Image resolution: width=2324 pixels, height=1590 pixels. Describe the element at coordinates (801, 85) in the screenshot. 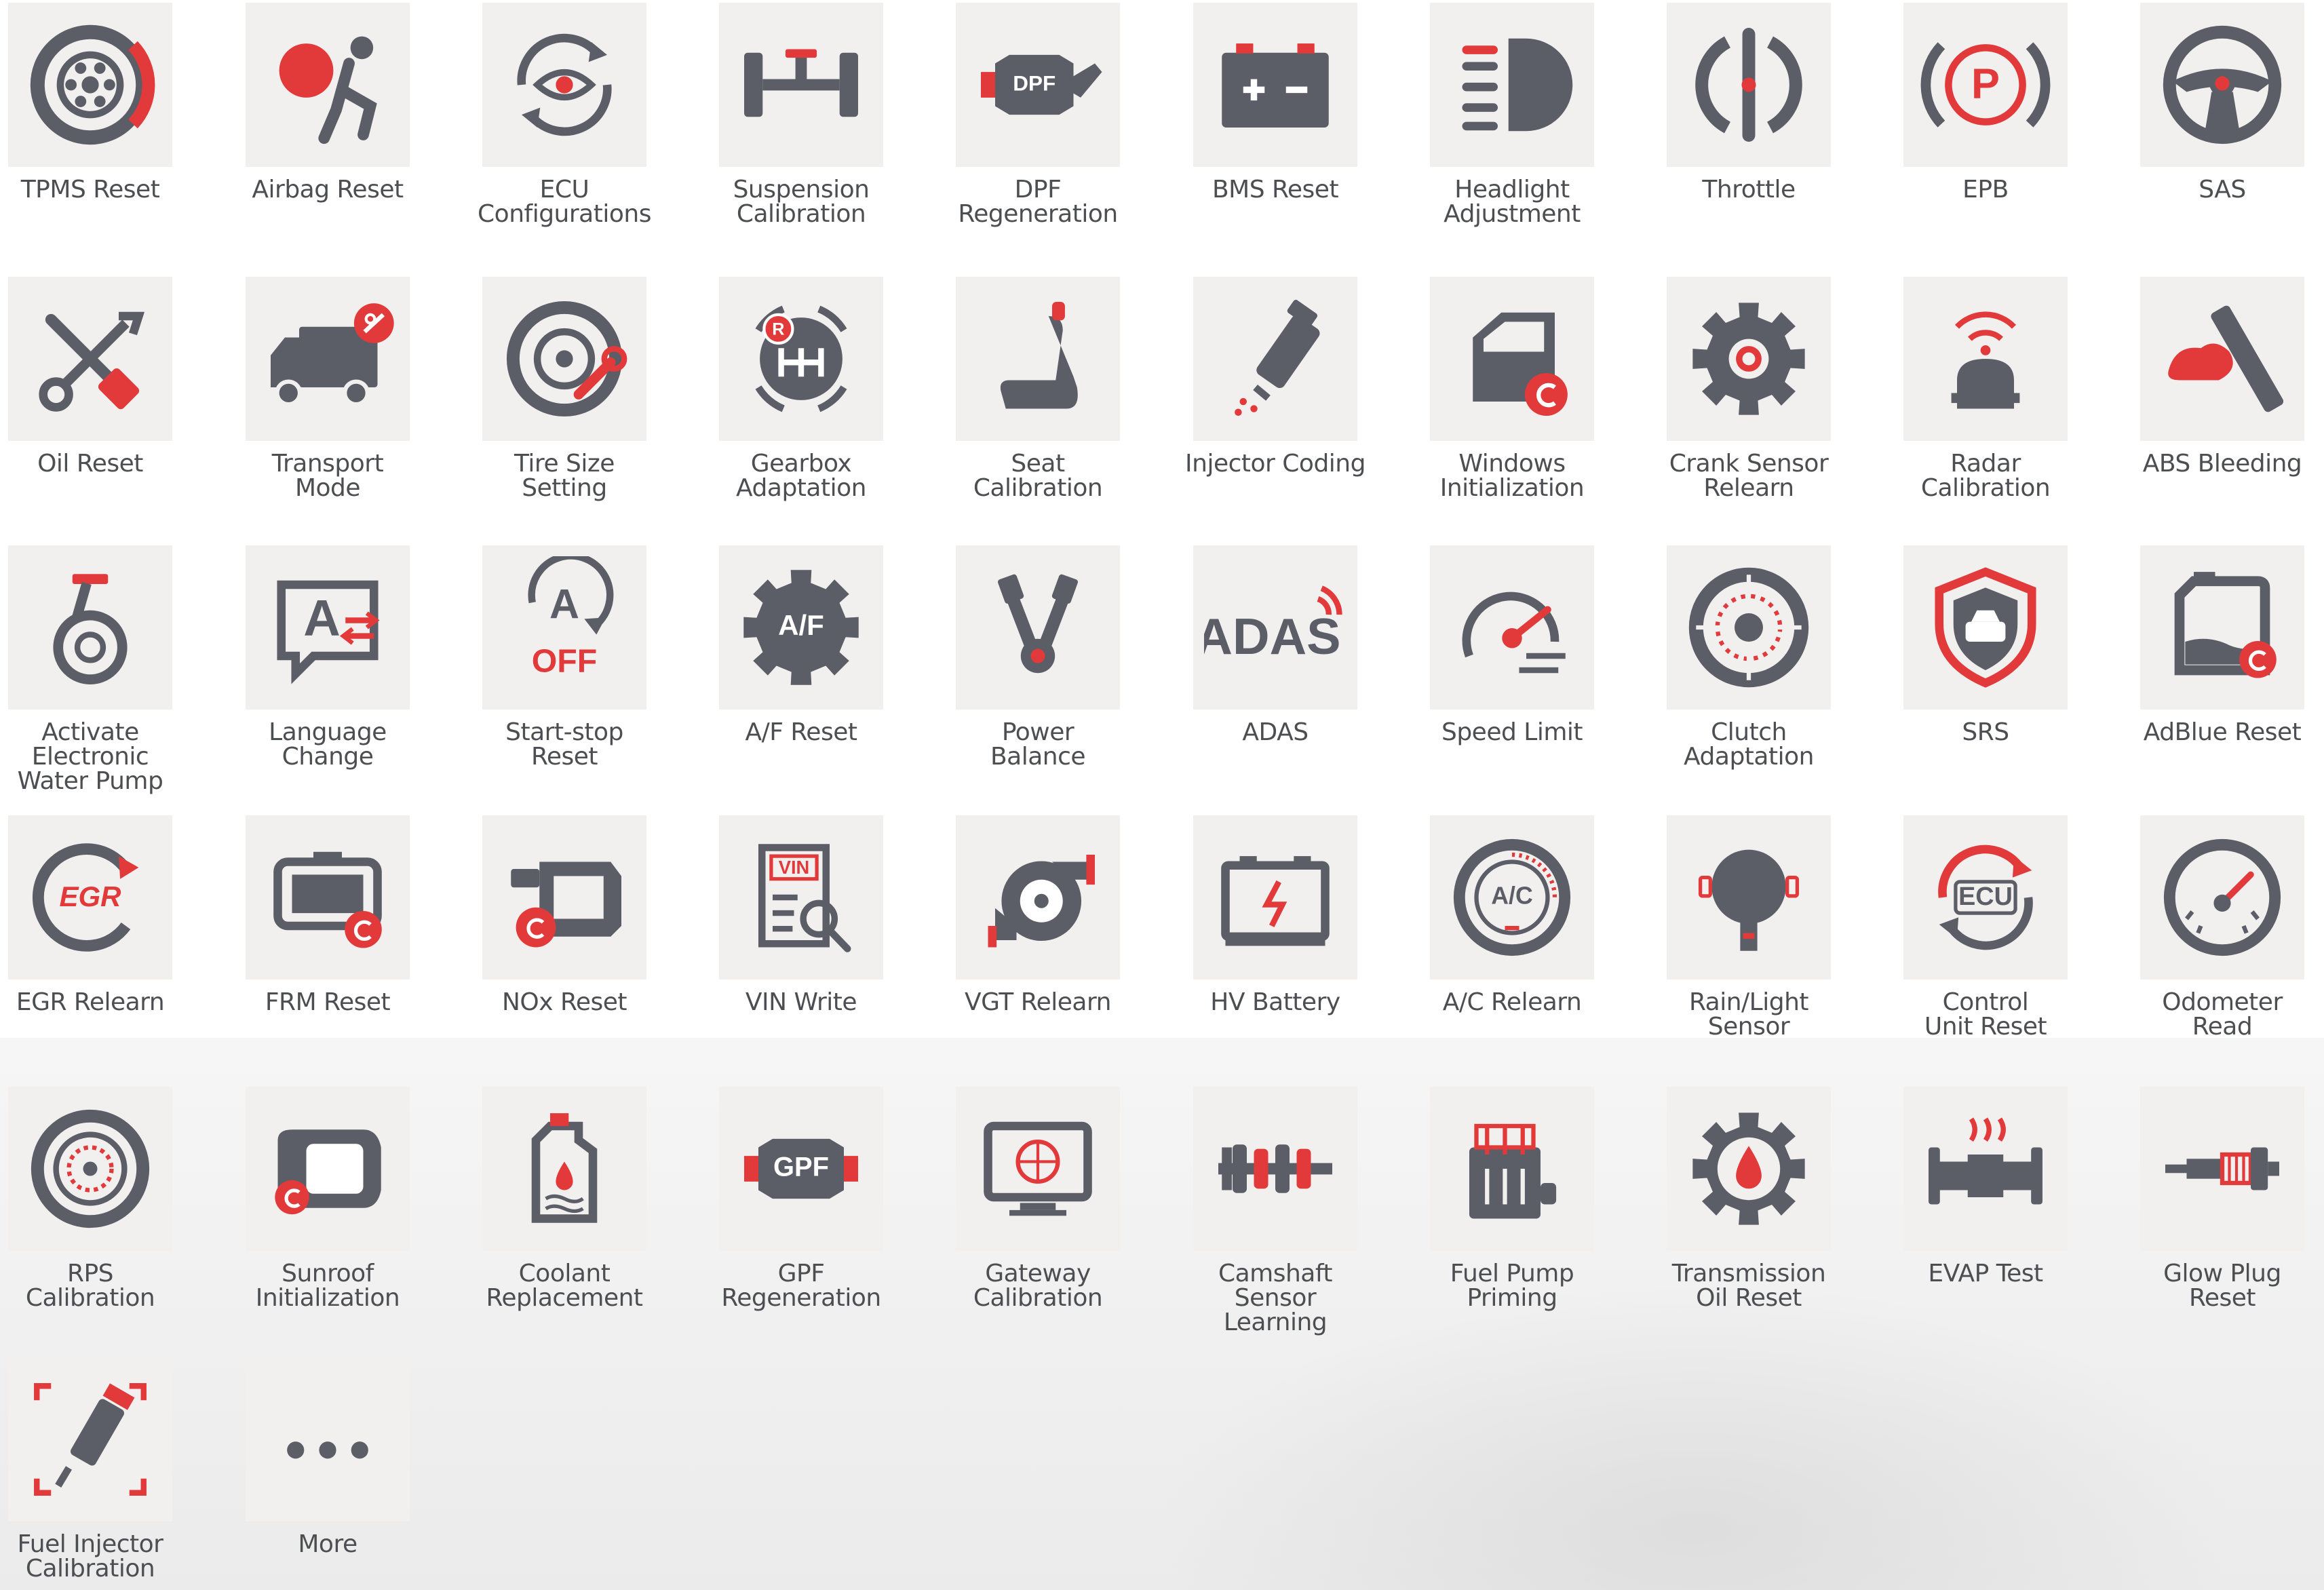

I see `suspension-icon` at that location.